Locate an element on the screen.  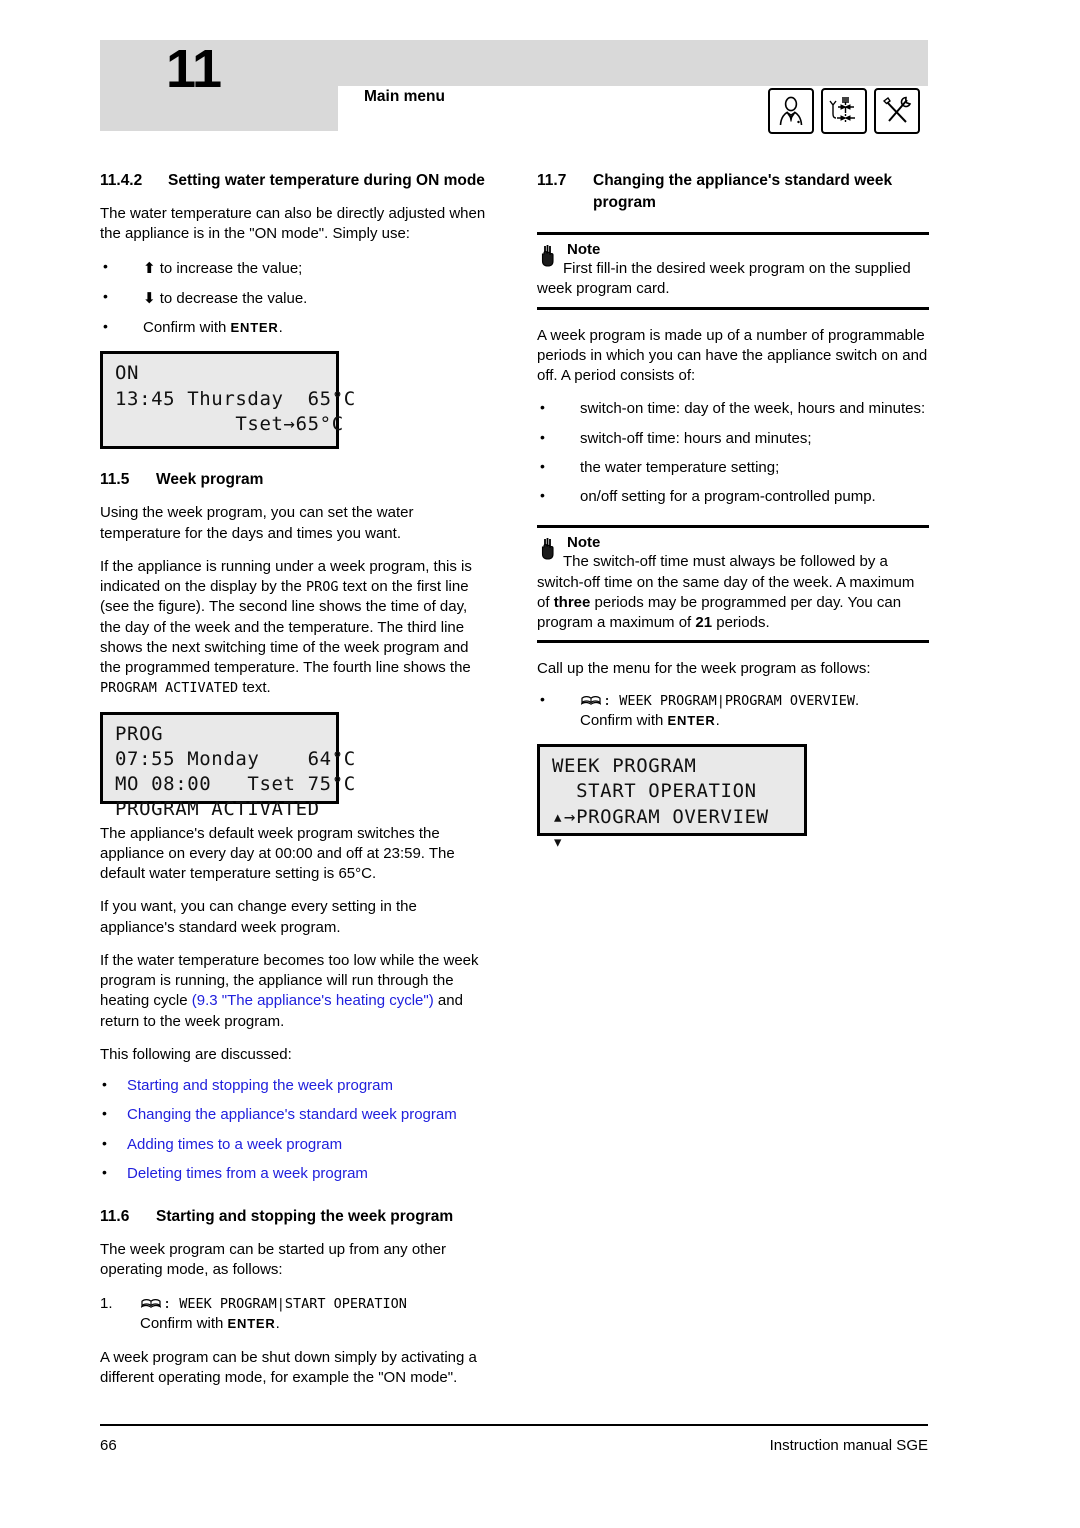
header-gray-bar is located at coordinates (514, 63).